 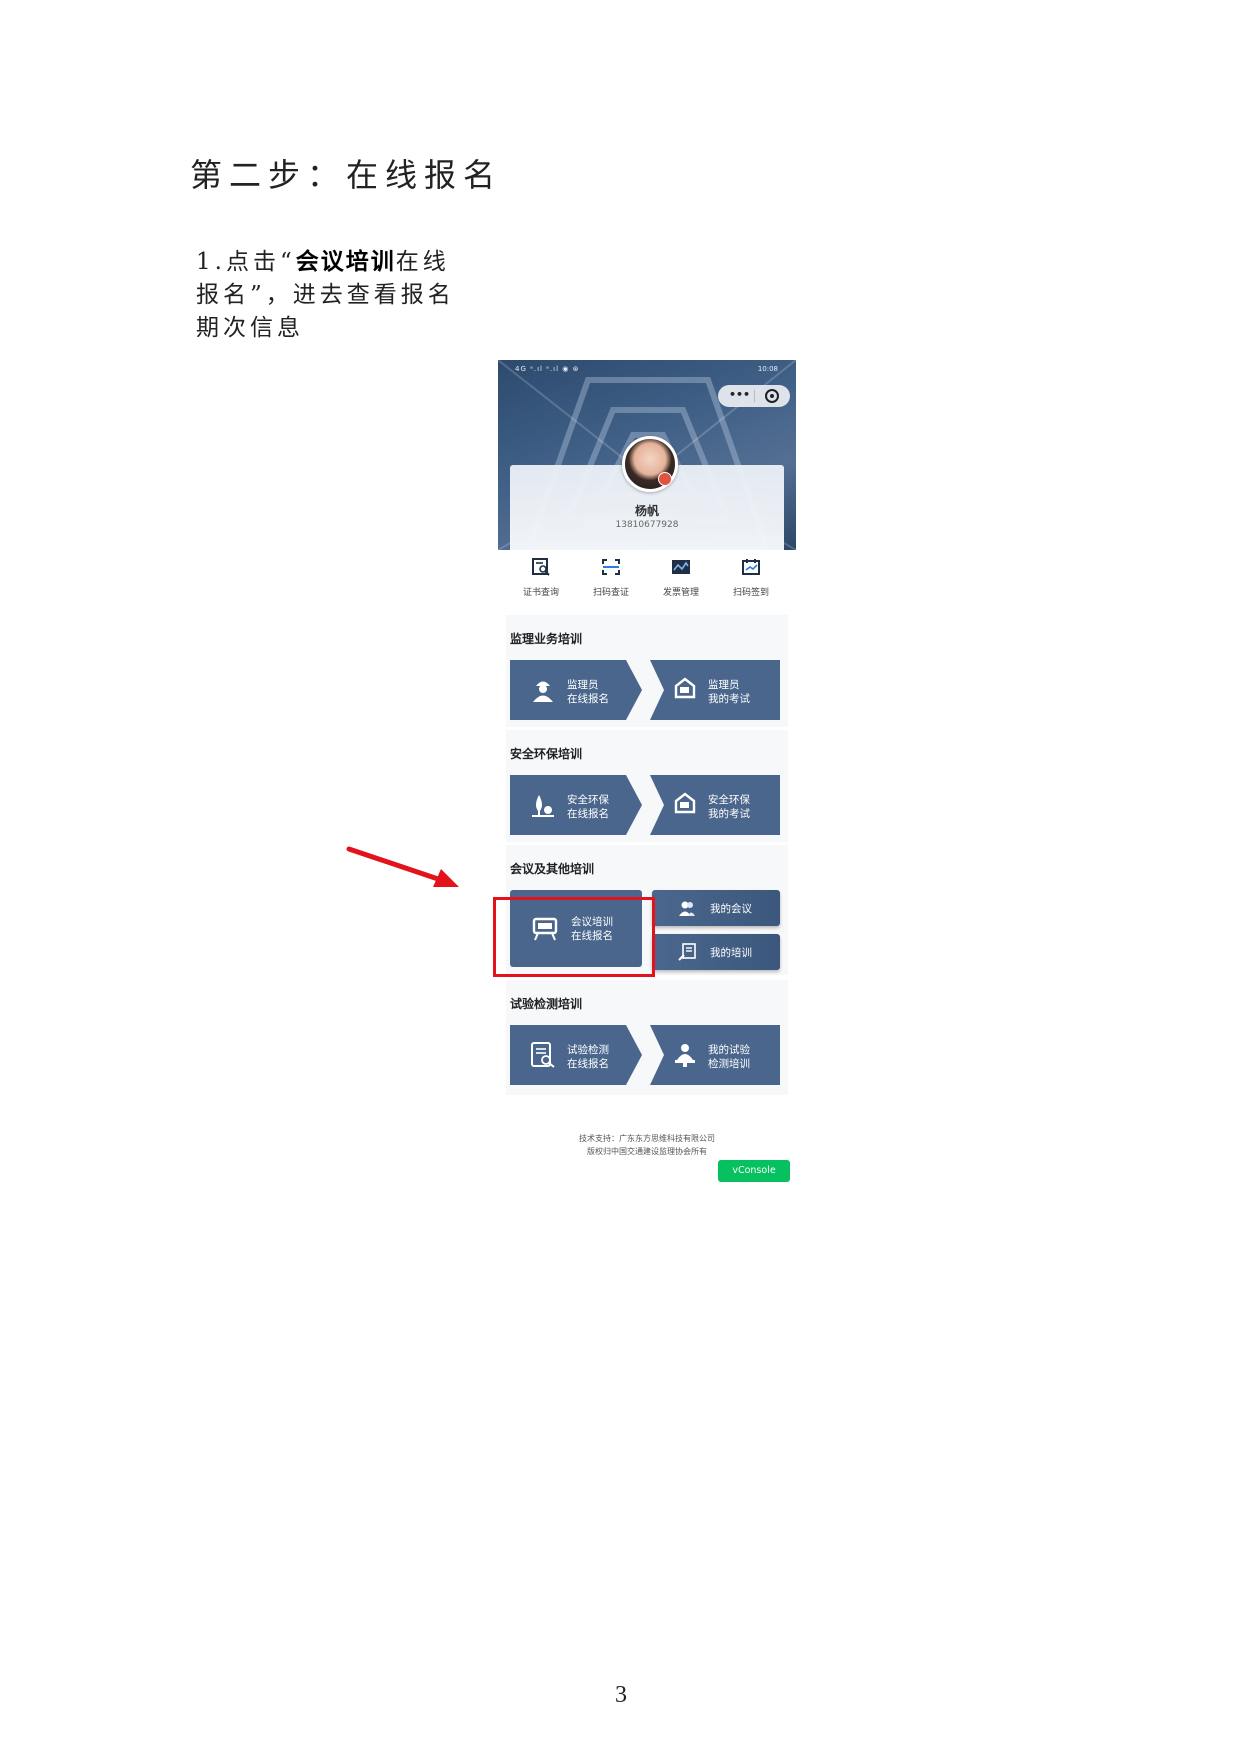 What do you see at coordinates (546, 754) in the screenshot?
I see `section-title: 安全环保培训` at bounding box center [546, 754].